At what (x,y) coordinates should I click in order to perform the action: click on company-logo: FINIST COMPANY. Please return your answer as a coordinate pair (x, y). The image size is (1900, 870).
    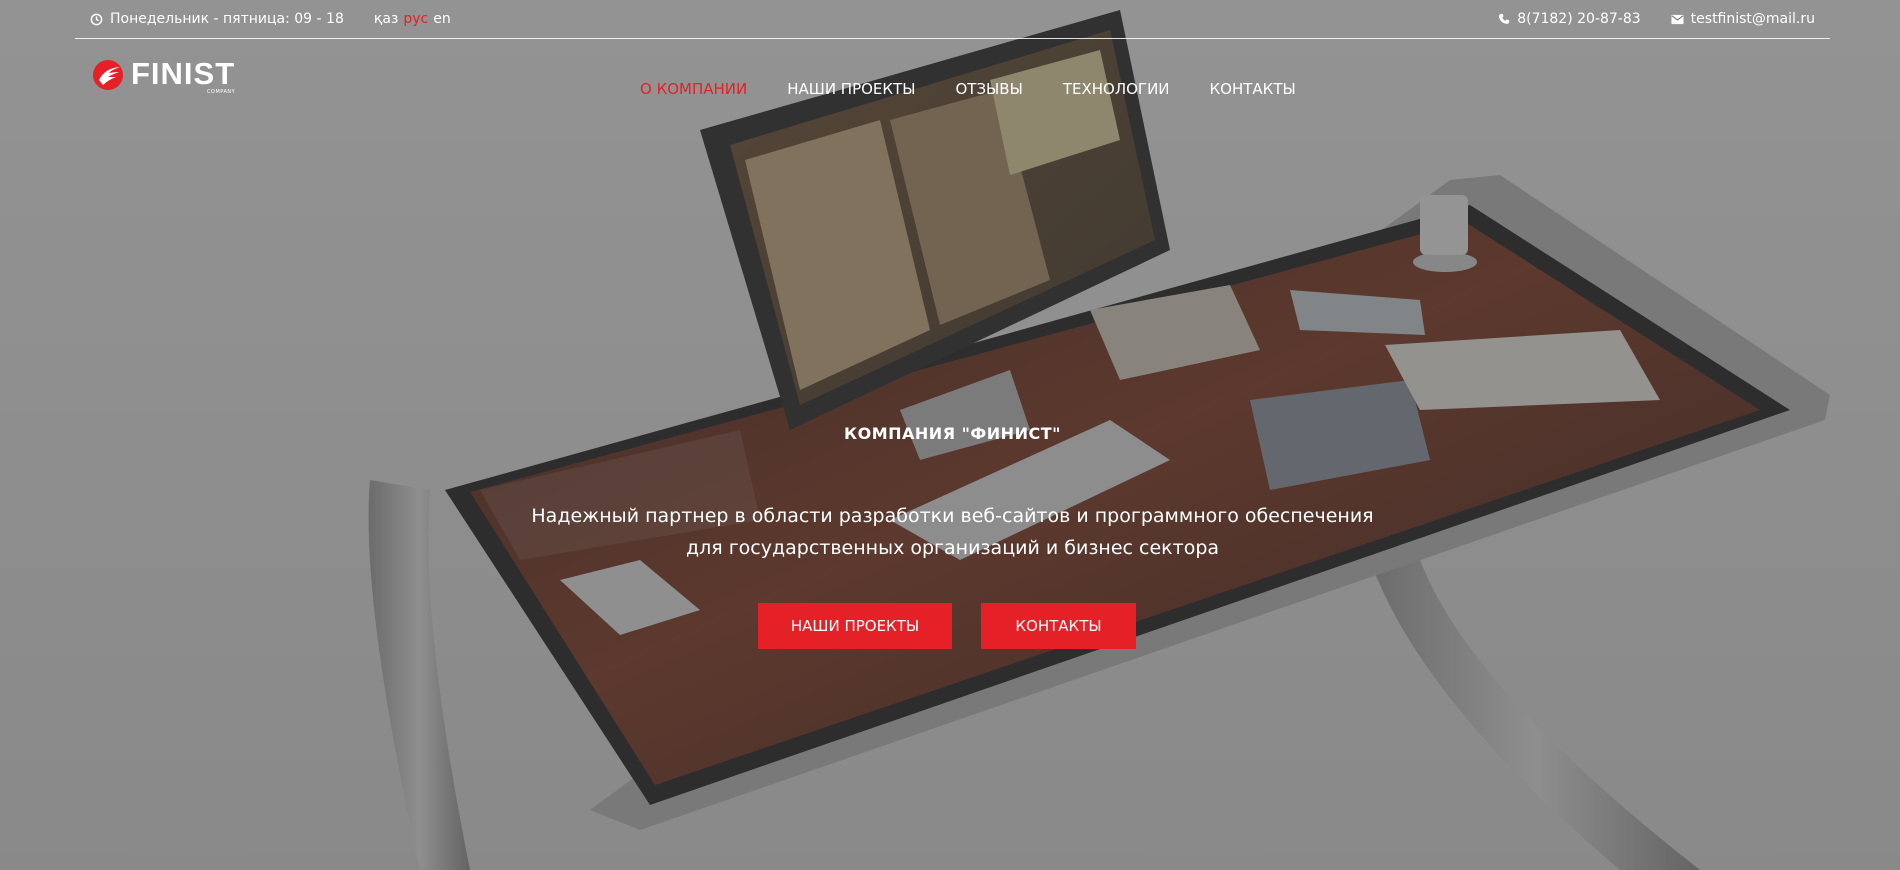
    Looking at the image, I should click on (163, 77).